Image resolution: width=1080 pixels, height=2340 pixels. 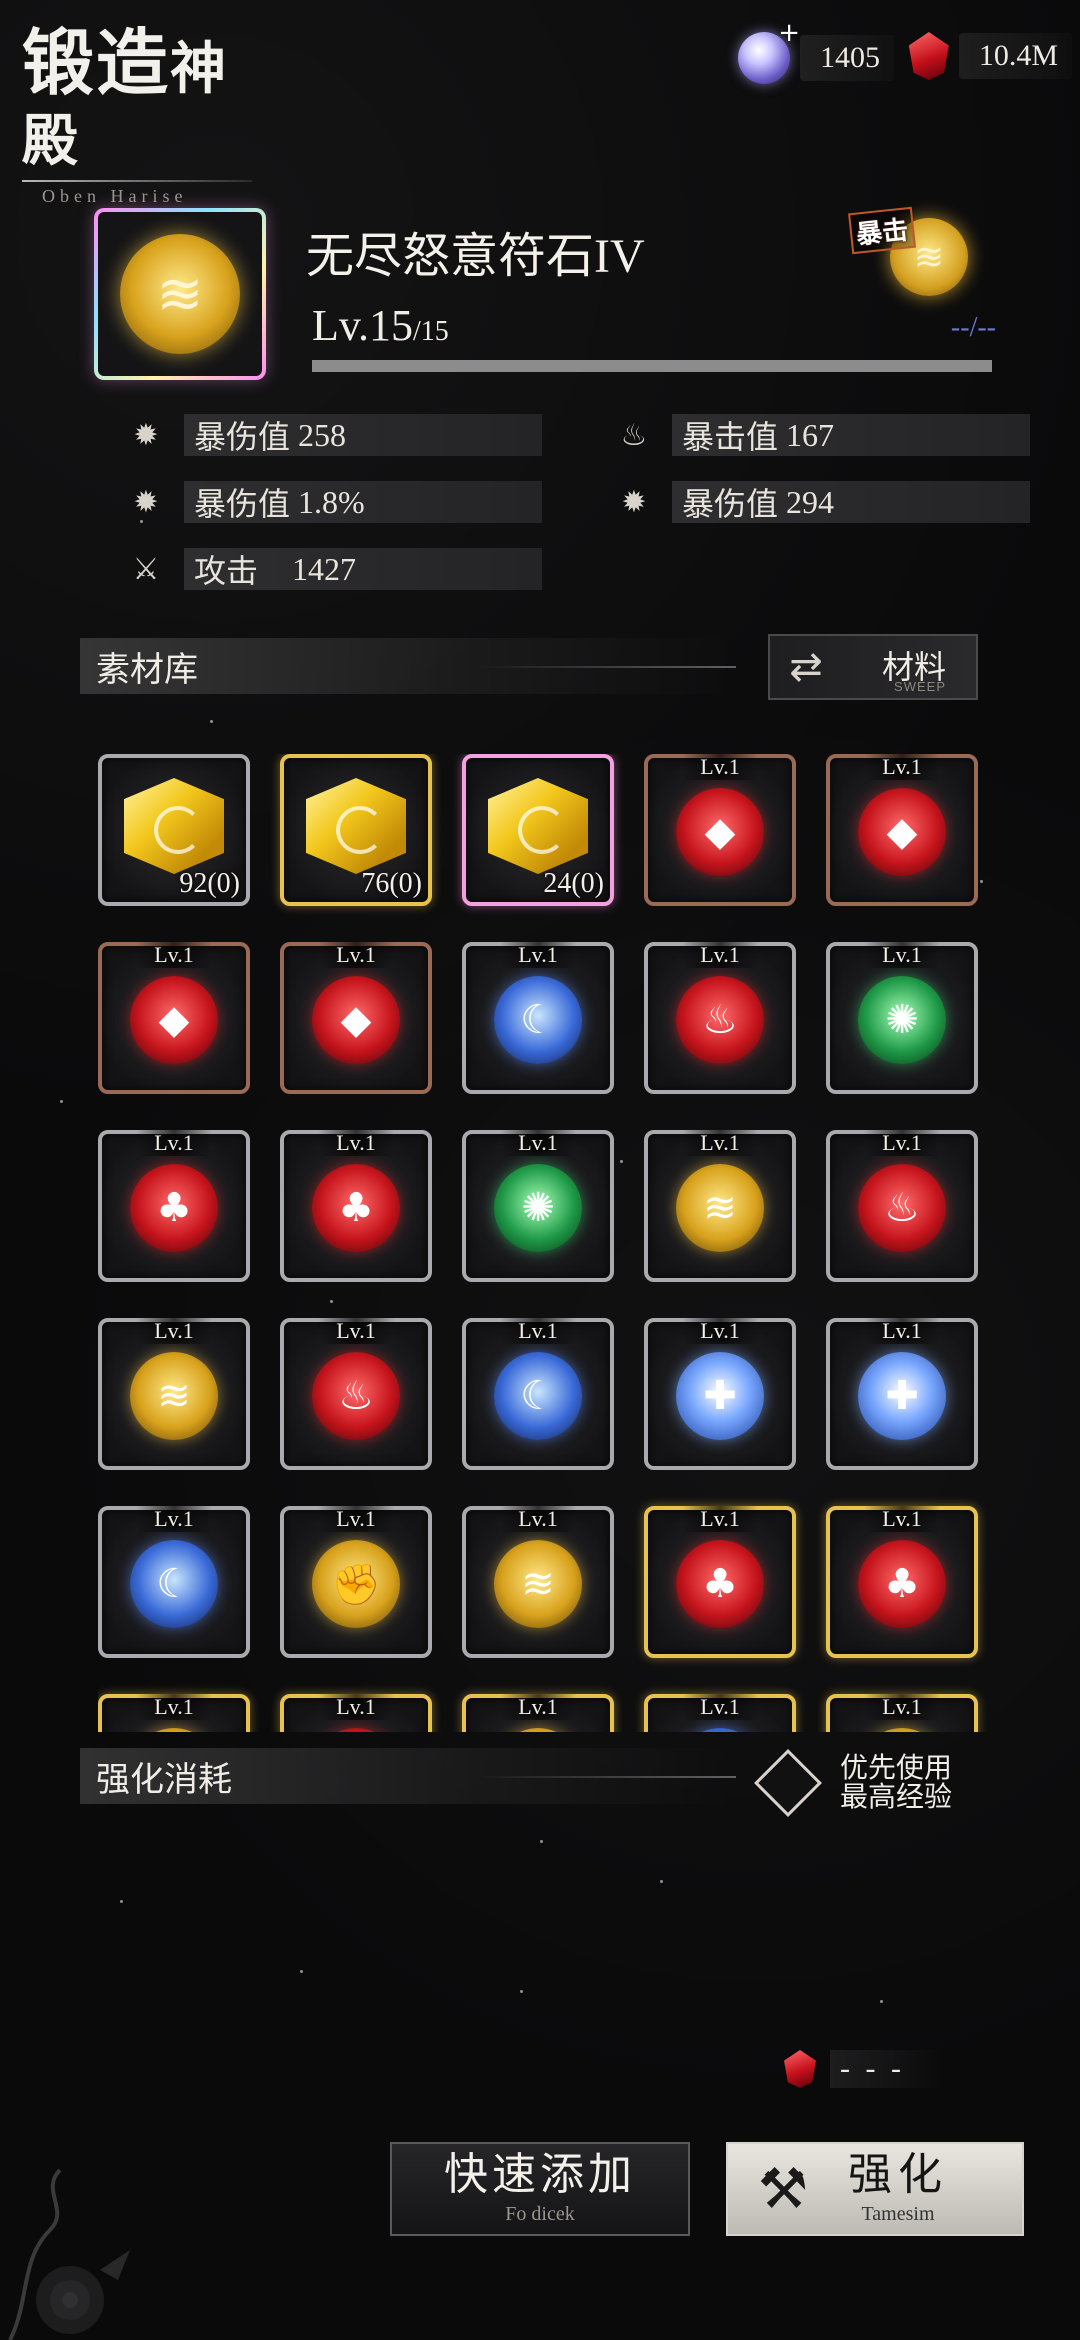 What do you see at coordinates (1015, 56) in the screenshot?
I see `ruby-value: 10.4M` at bounding box center [1015, 56].